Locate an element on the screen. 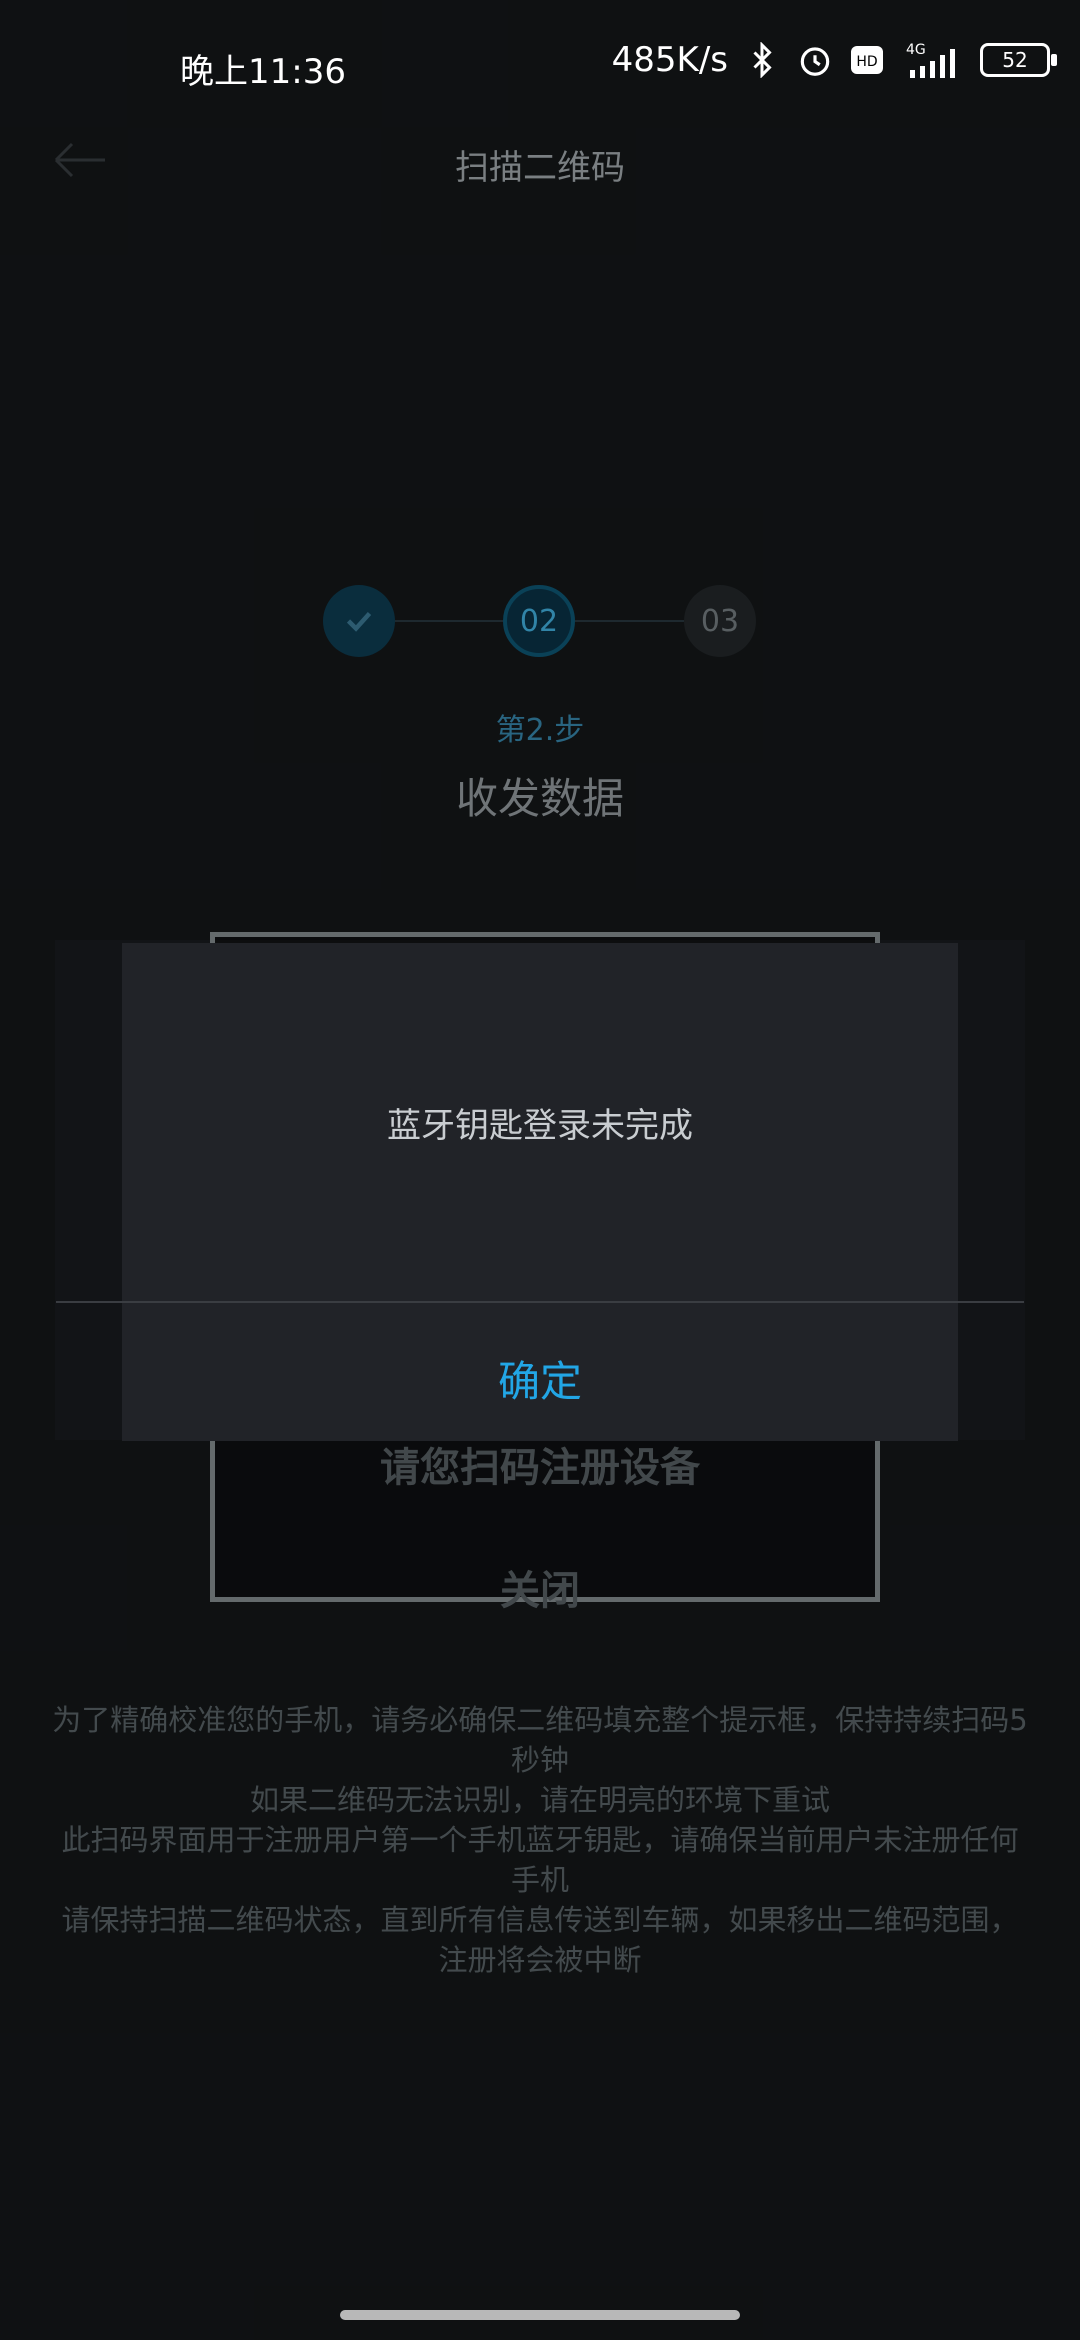 This screenshot has height=2340, width=1080. signal-icon: 4G is located at coordinates (932, 60).